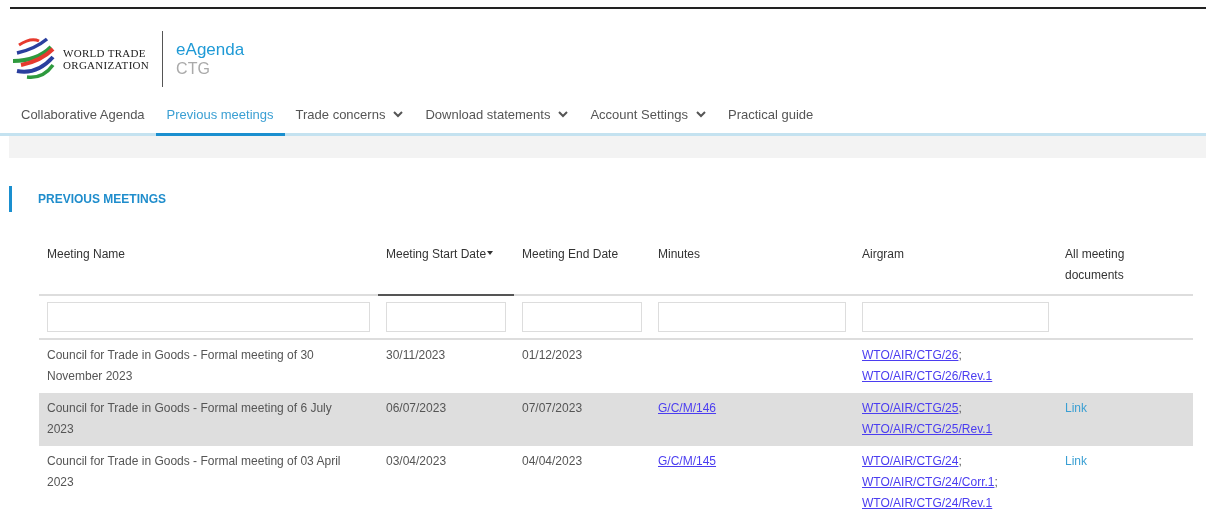  I want to click on minutes-link: G/C/M/146, so click(687, 408).